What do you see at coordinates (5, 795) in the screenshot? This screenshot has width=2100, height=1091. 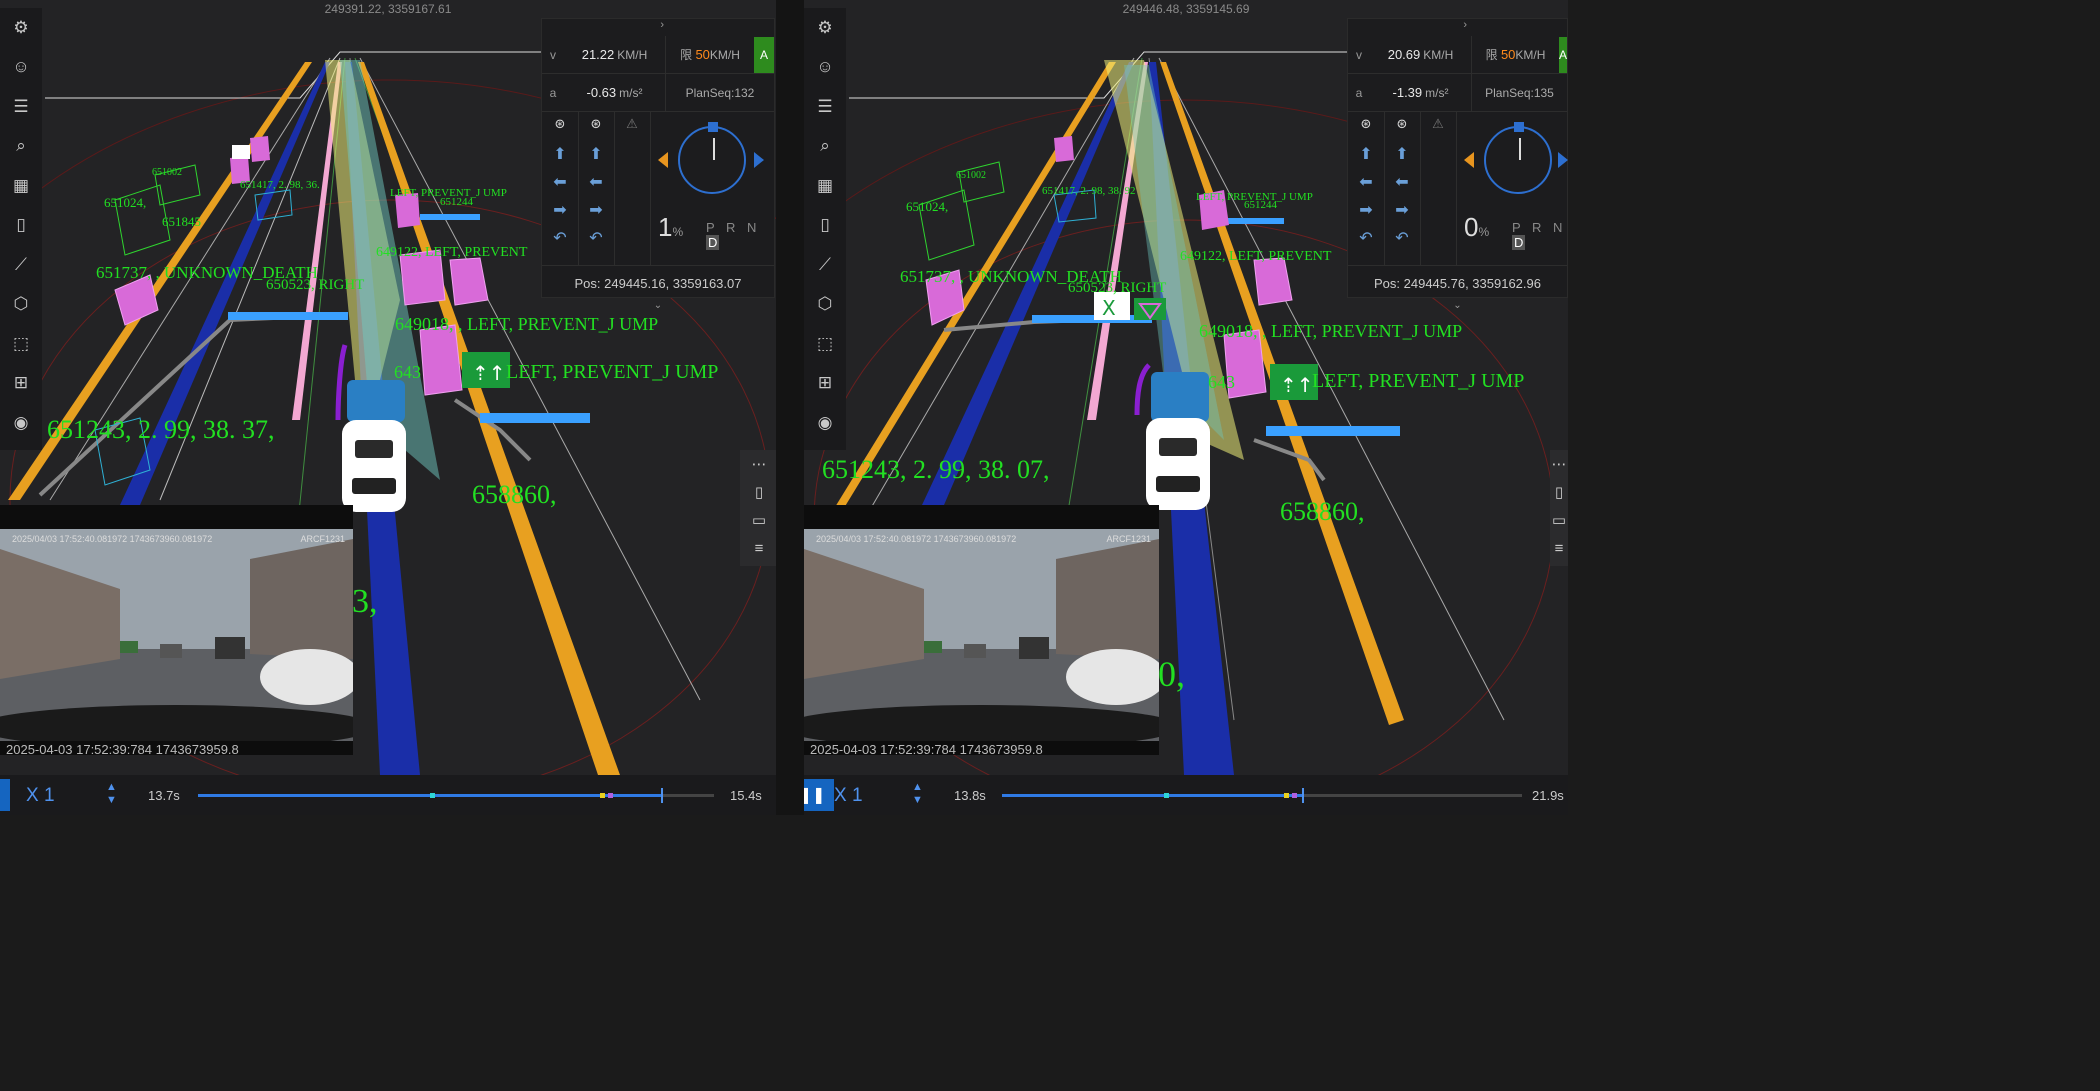 I see `play-button` at bounding box center [5, 795].